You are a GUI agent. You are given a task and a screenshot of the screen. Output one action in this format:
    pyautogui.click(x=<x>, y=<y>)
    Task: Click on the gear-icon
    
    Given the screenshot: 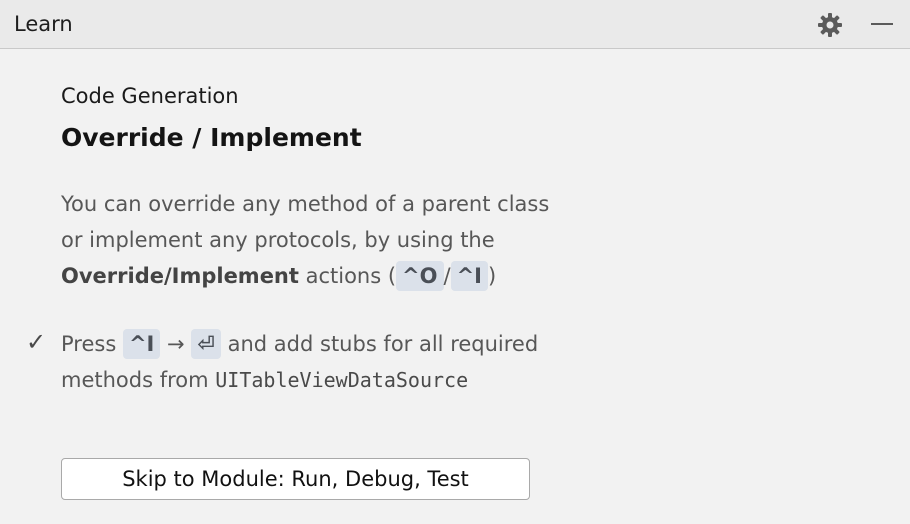 What is the action you would take?
    pyautogui.click(x=830, y=25)
    